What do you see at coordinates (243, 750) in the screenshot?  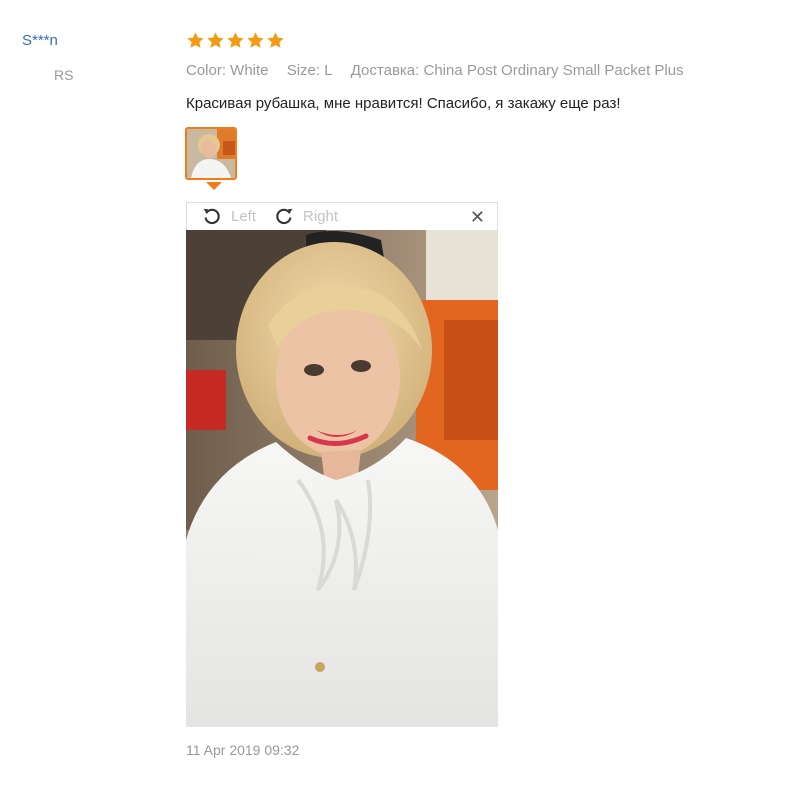 I see `review-date: 11 Apr 2019 09:32` at bounding box center [243, 750].